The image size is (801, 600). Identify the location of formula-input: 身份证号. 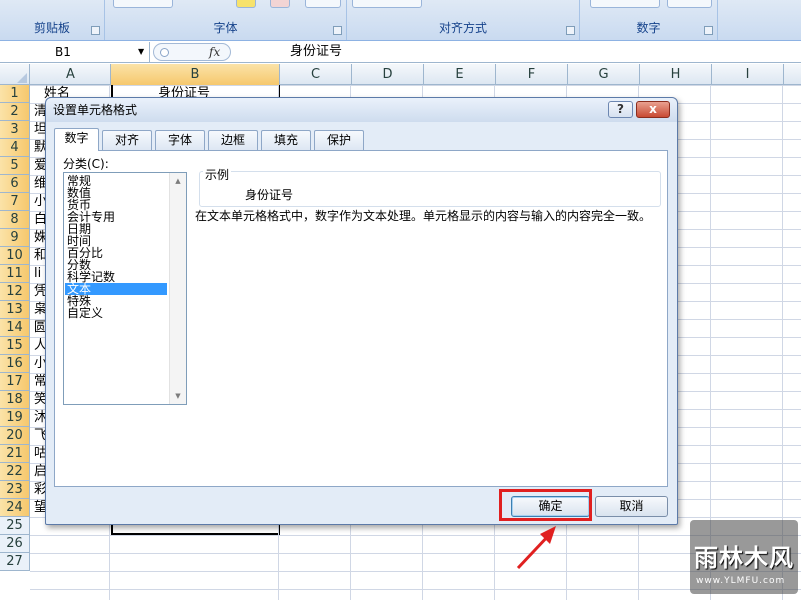
(316, 52).